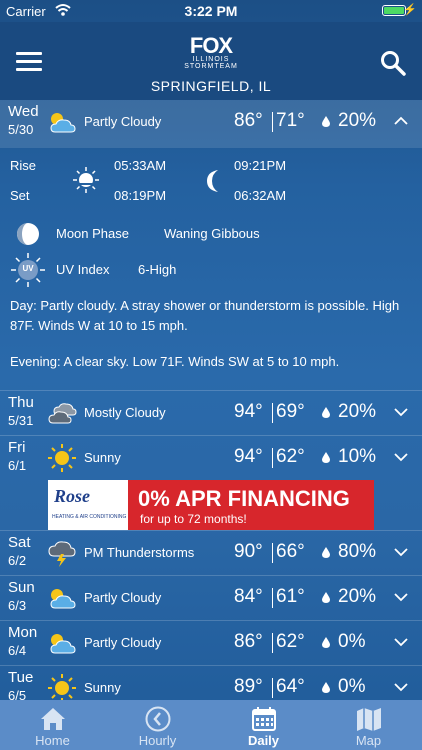 Image resolution: width=422 pixels, height=750 pixels. Describe the element at coordinates (21, 420) in the screenshot. I see `day-date: 5/31` at that location.